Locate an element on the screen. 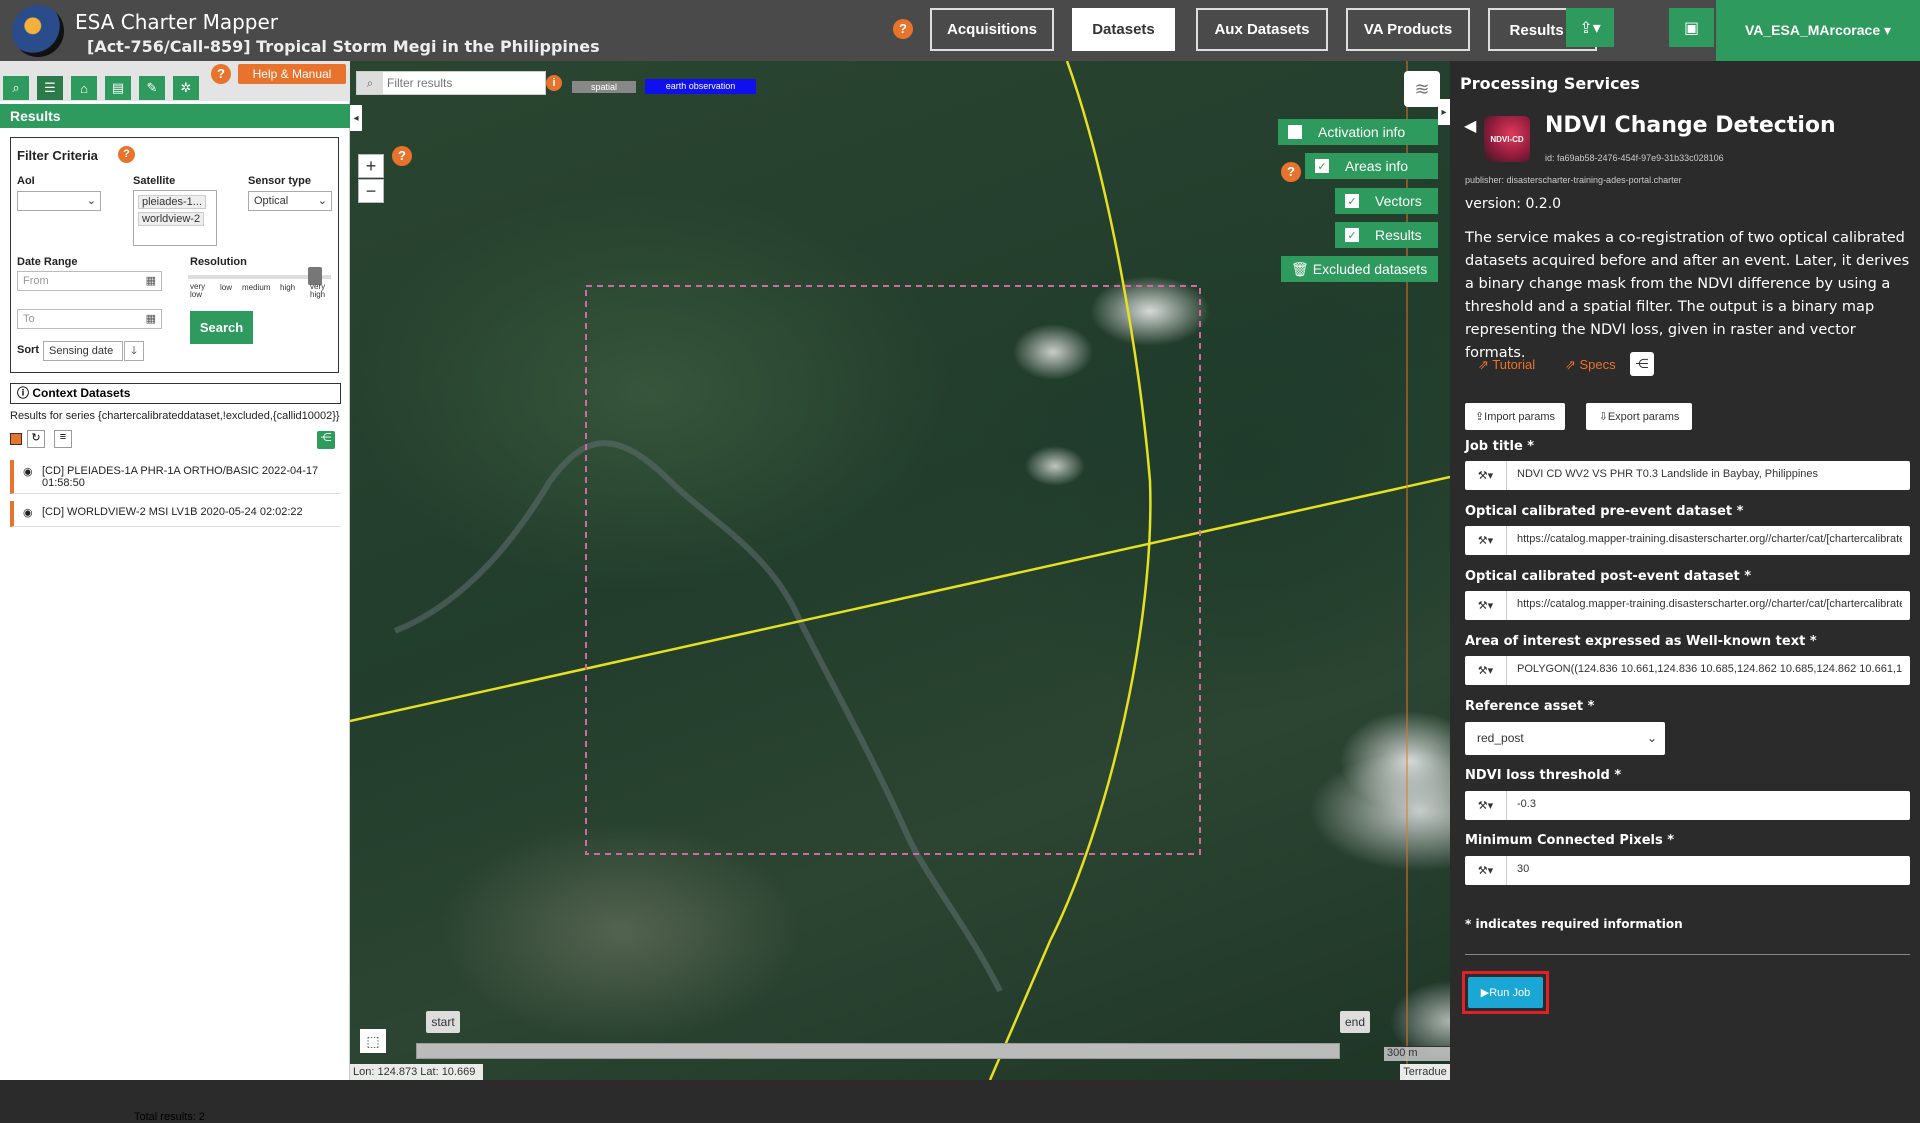  check-icon: ✓ is located at coordinates (1352, 235).